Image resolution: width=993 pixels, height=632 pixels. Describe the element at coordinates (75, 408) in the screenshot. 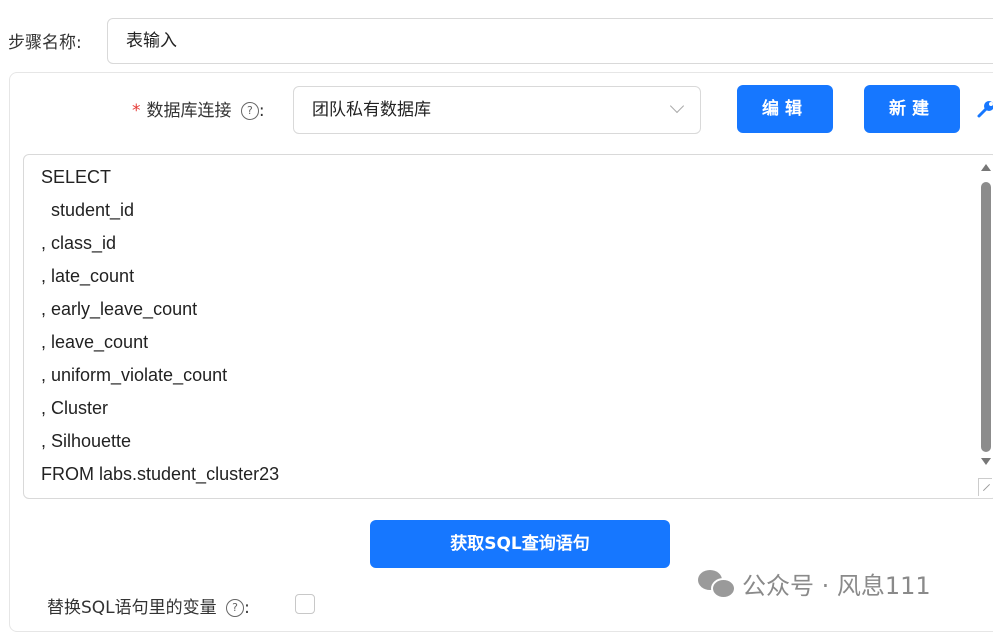

I see `sql-line: , Cluster` at that location.